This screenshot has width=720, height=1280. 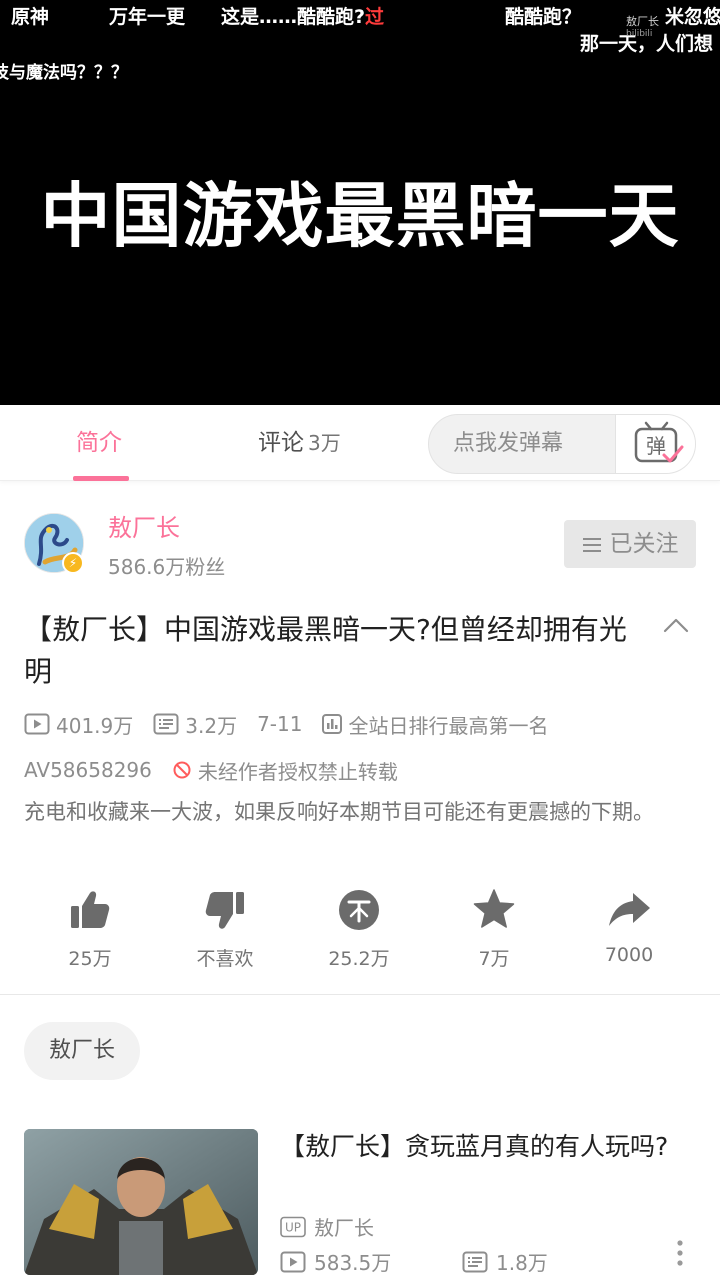 I want to click on danmaku-count: 3.2万, so click(x=195, y=724).